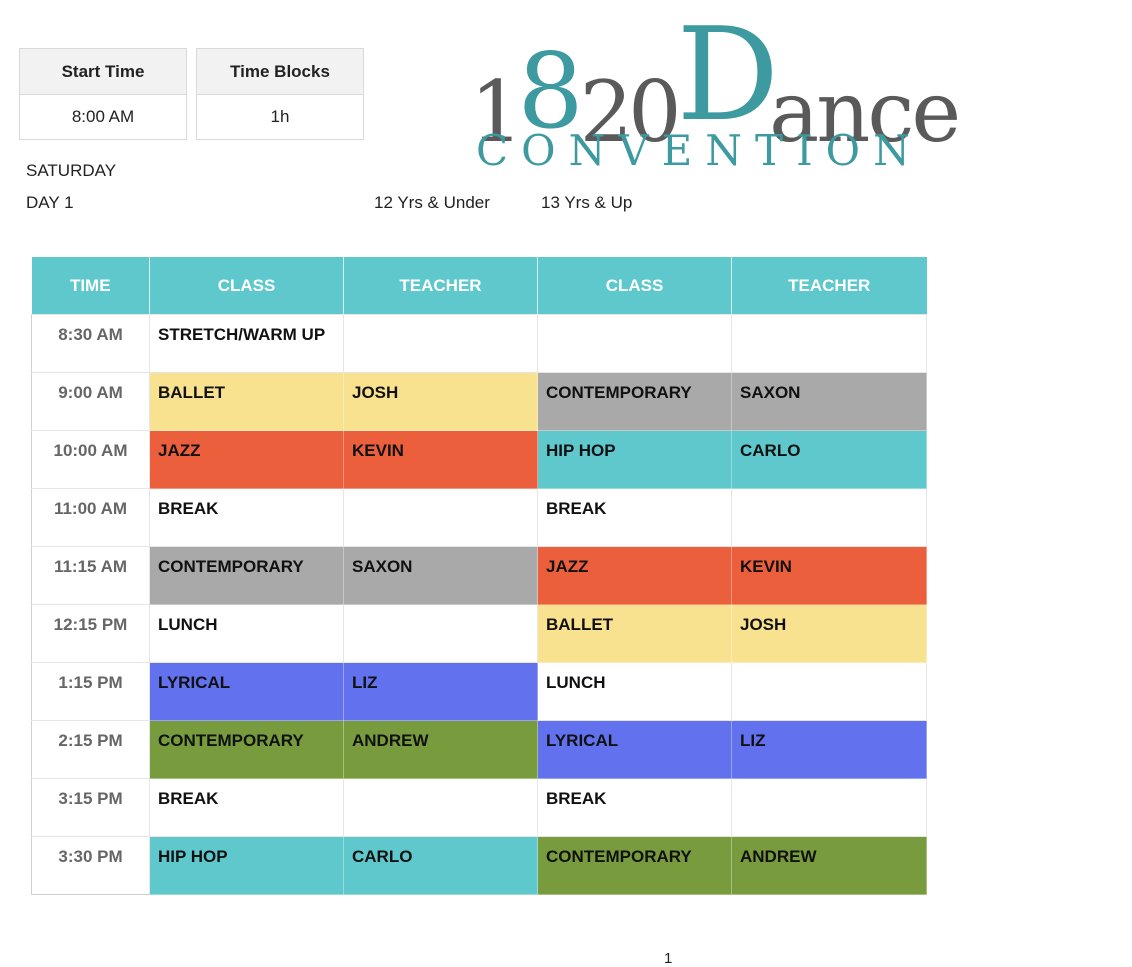 Image resolution: width=1132 pixels, height=967 pixels. What do you see at coordinates (103, 117) in the screenshot?
I see `start-time-value: 8:00 AM` at bounding box center [103, 117].